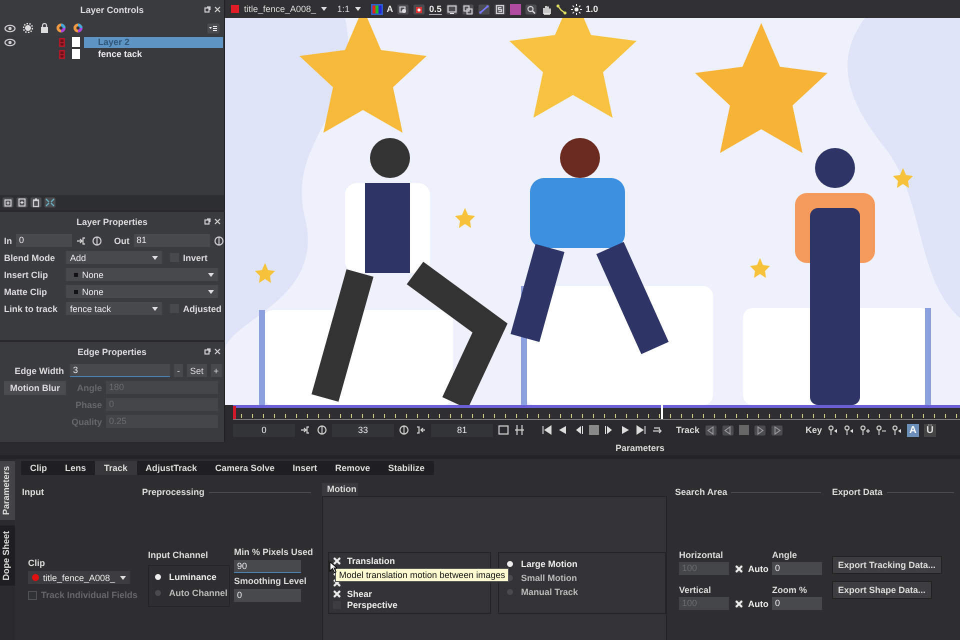 This screenshot has height=640, width=960. Describe the element at coordinates (114, 308) in the screenshot. I see `dropdown: fence tack` at that location.